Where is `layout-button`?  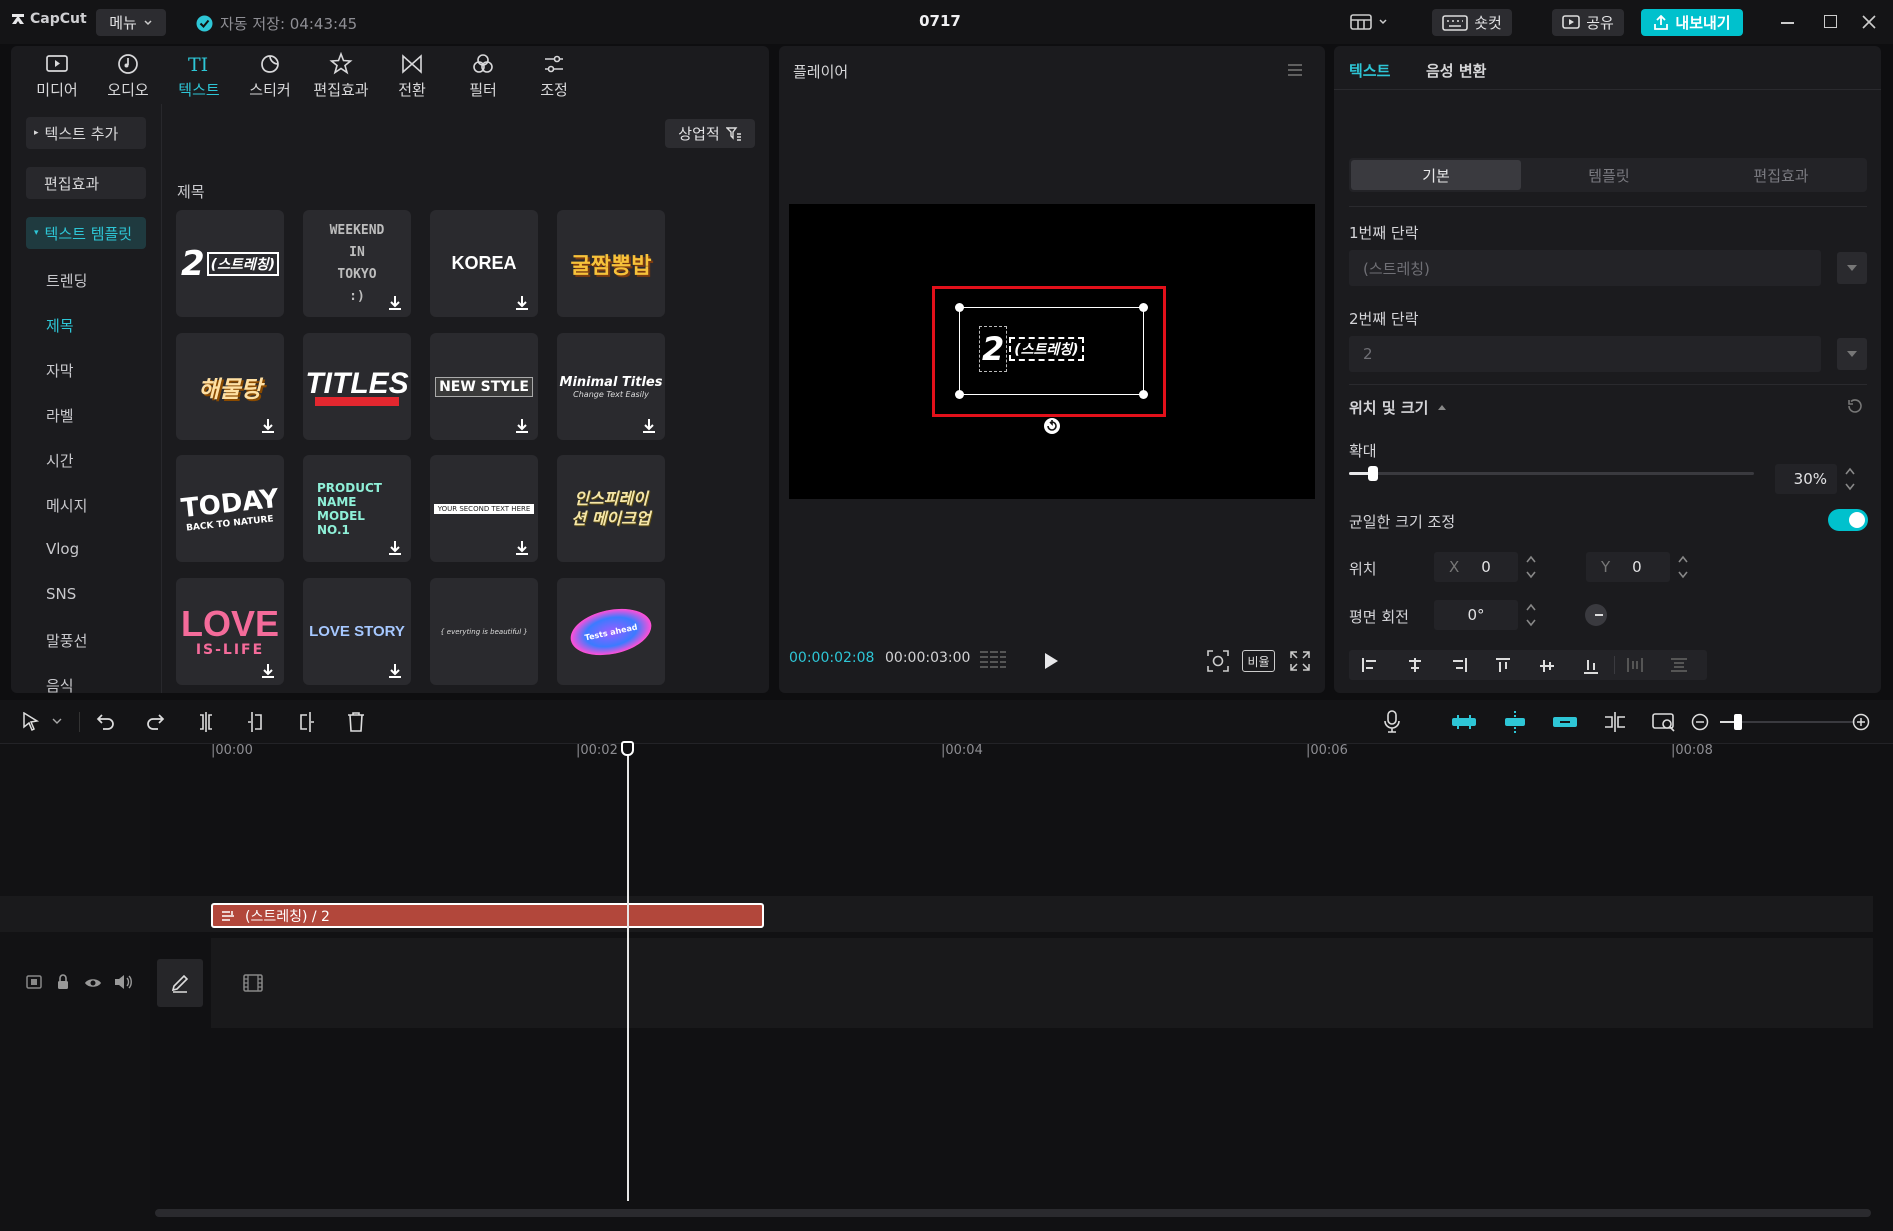 layout-button is located at coordinates (1369, 22).